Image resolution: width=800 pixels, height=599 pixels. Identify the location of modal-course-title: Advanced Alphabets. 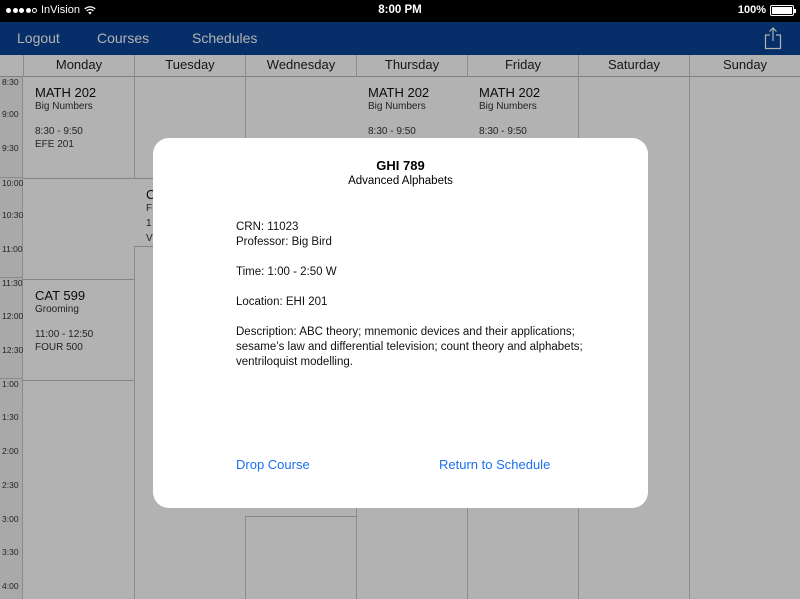
(400, 181).